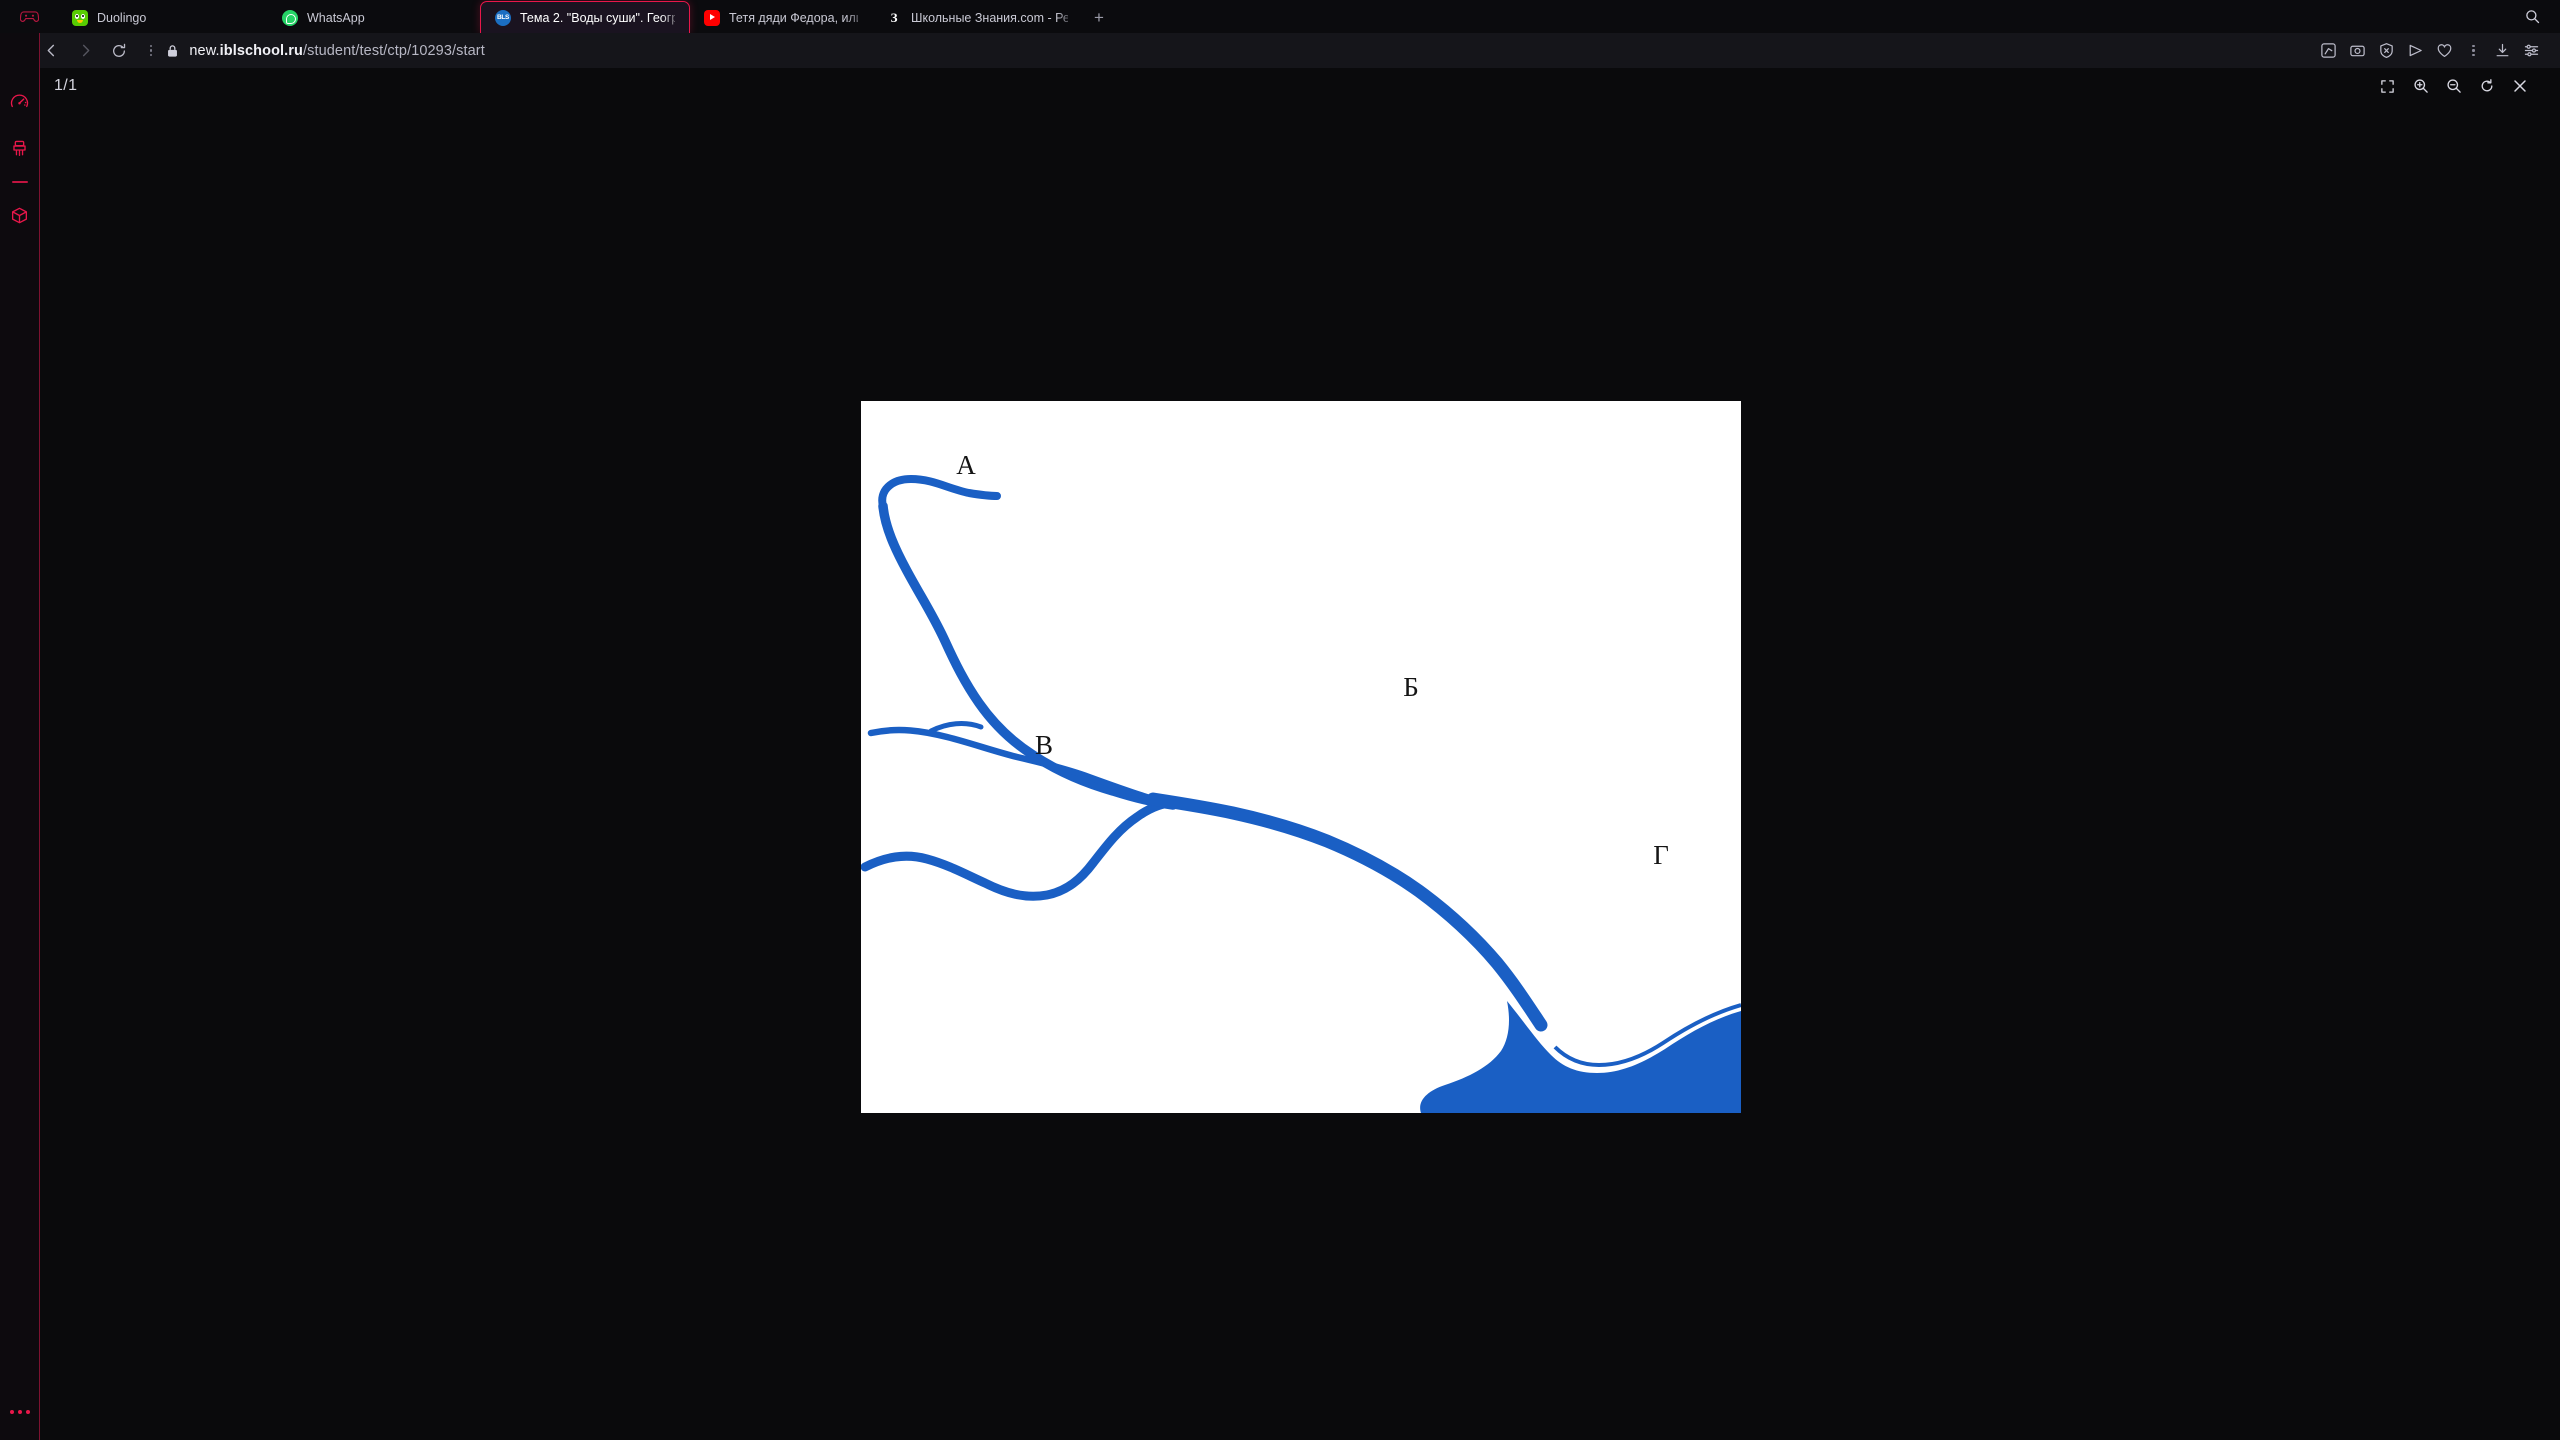 The width and height of the screenshot is (2560, 1440). What do you see at coordinates (11, 1412) in the screenshot?
I see `three-dots-icon` at bounding box center [11, 1412].